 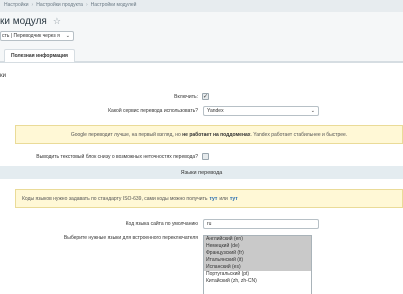 I want to click on notice-text: или, so click(x=223, y=198).